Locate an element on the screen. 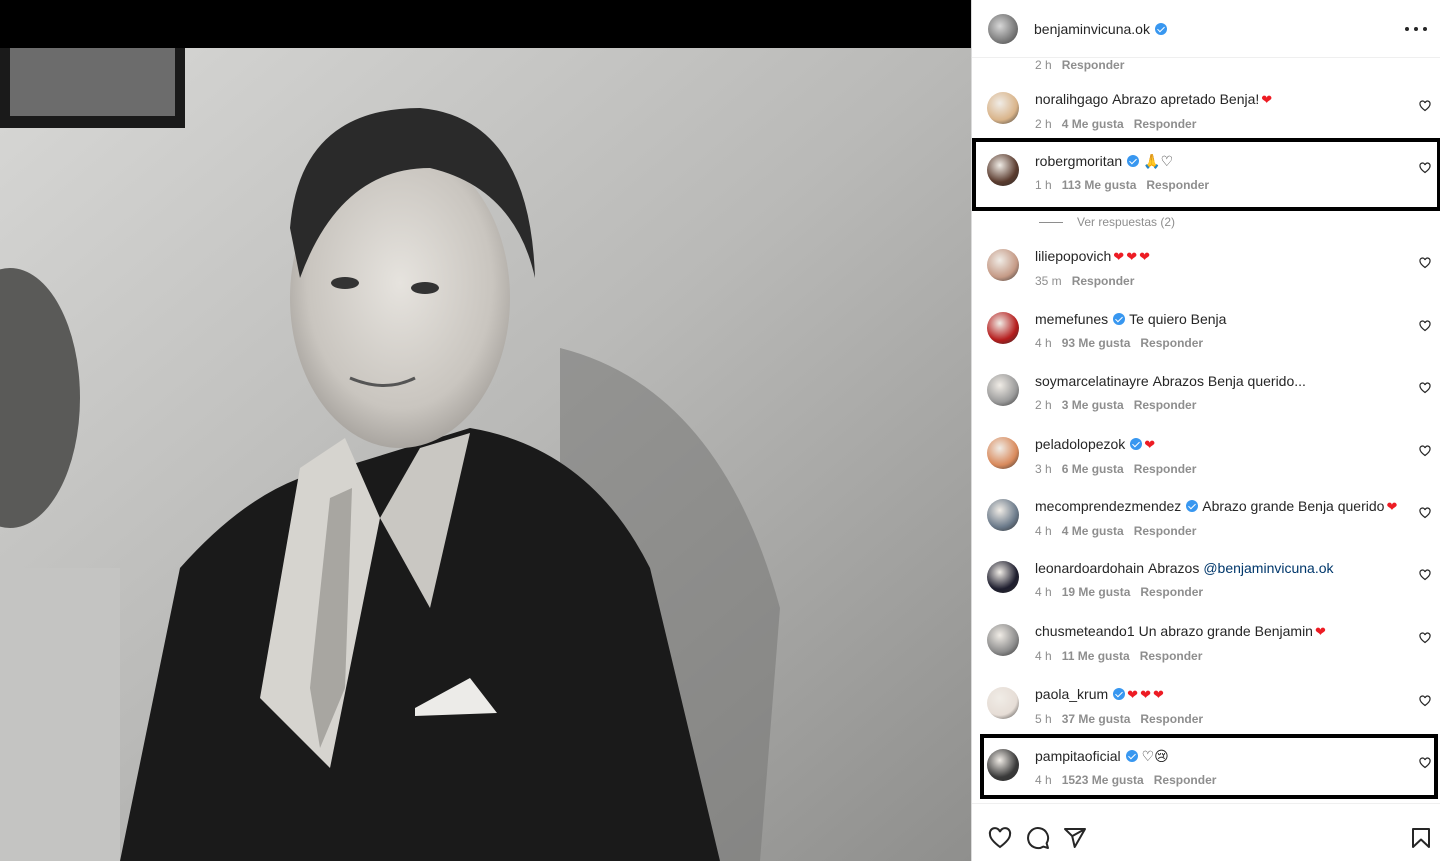 The image size is (1440, 861). comment-paola_krum: paola_krum ❤ ❤ ❤ 5 h 37 Me gusta Responder is located at coordinates (1206, 716).